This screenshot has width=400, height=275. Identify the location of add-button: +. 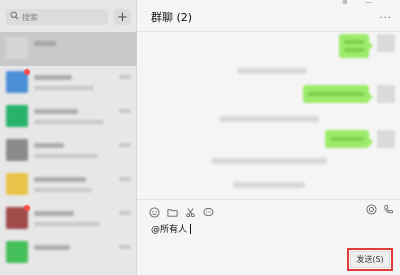
(122, 17).